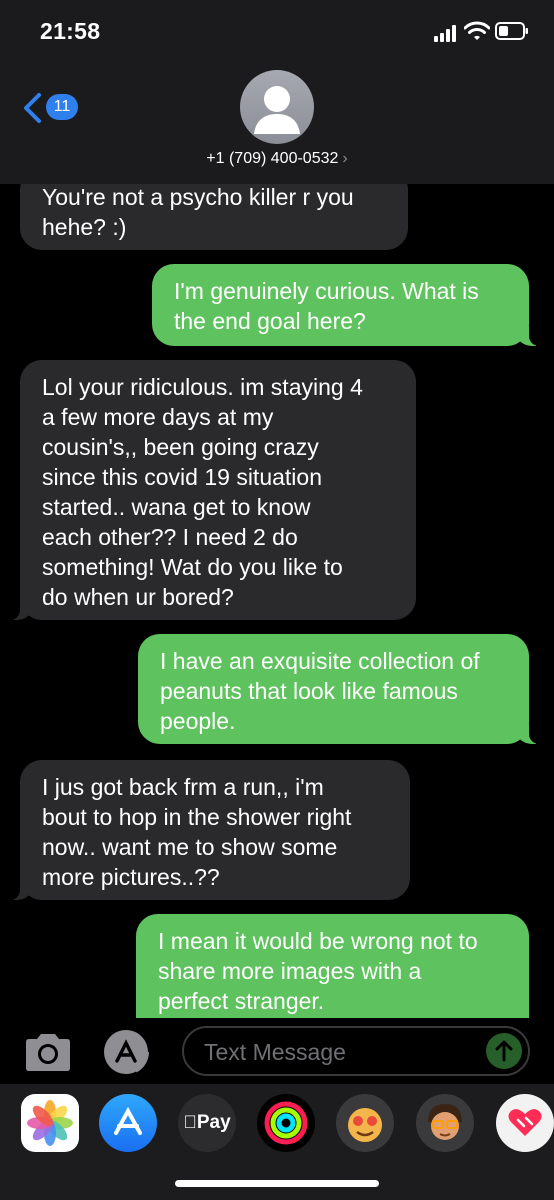 The width and height of the screenshot is (554, 1200). I want to click on arrow-up-icon, so click(504, 1051).